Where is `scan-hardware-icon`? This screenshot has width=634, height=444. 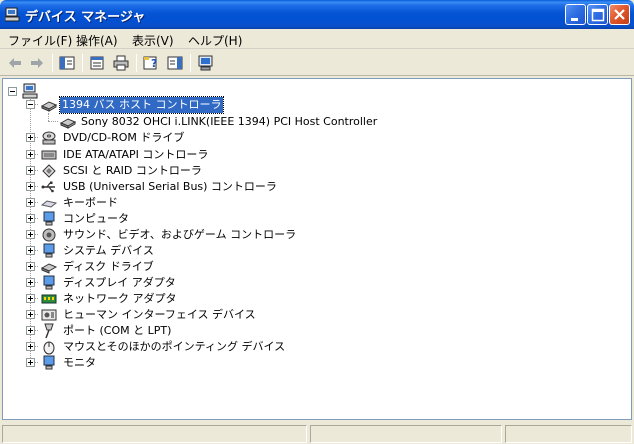
scan-hardware-icon is located at coordinates (206, 63).